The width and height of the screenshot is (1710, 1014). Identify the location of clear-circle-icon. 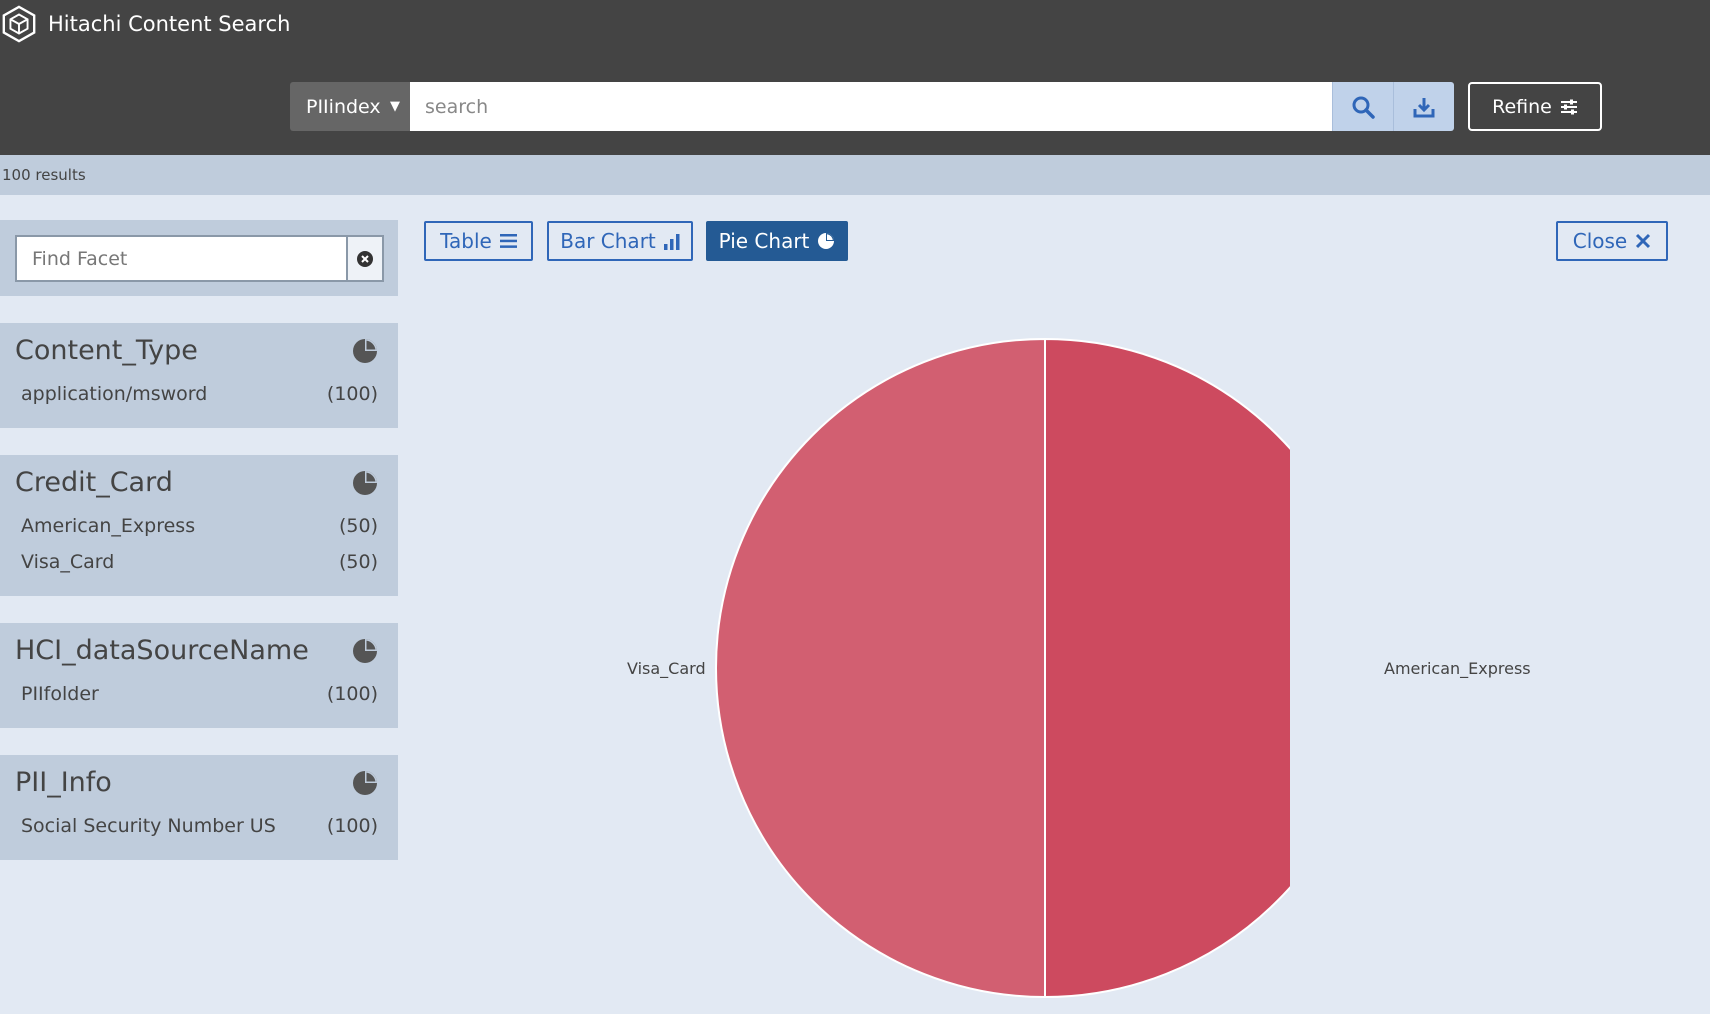
(365, 258).